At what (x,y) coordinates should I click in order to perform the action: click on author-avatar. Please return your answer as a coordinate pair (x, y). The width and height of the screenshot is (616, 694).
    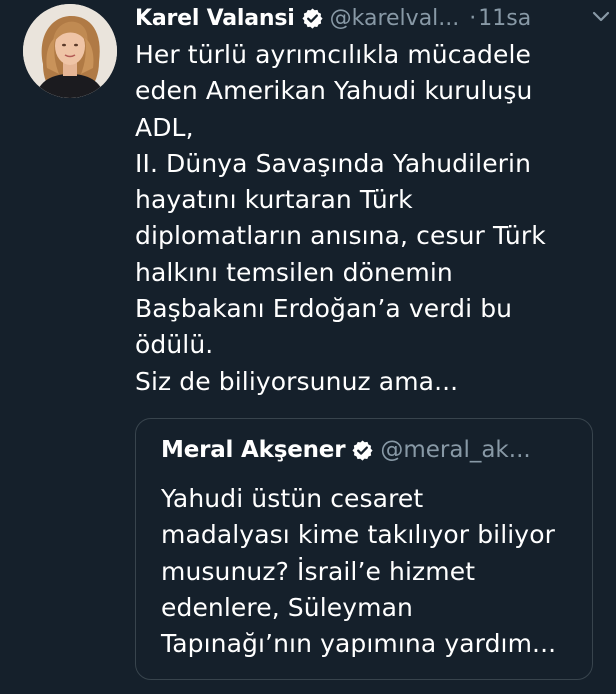
    Looking at the image, I should click on (70, 51).